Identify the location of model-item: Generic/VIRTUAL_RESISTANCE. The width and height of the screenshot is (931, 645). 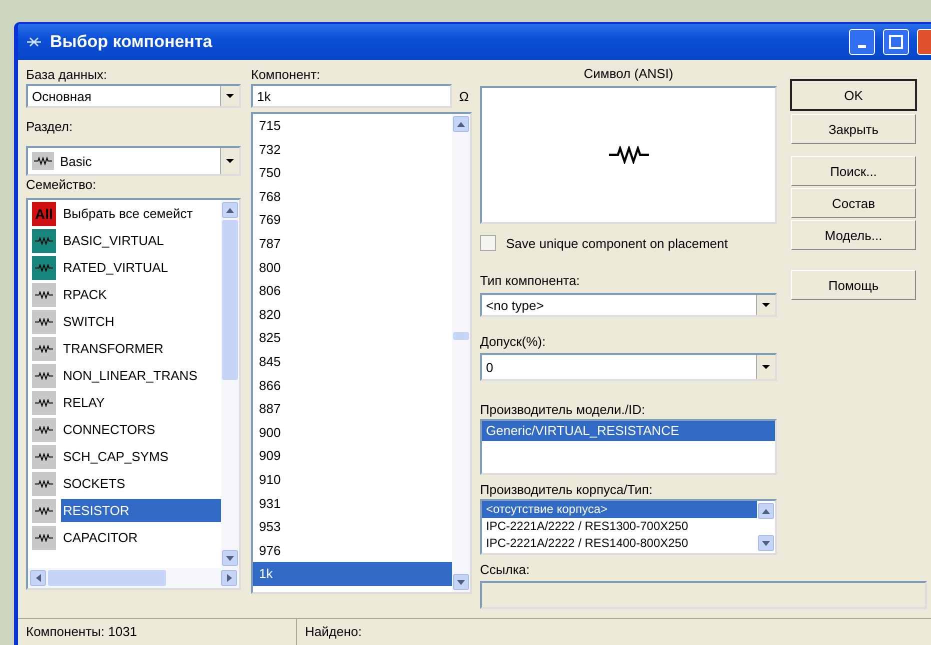
(628, 431).